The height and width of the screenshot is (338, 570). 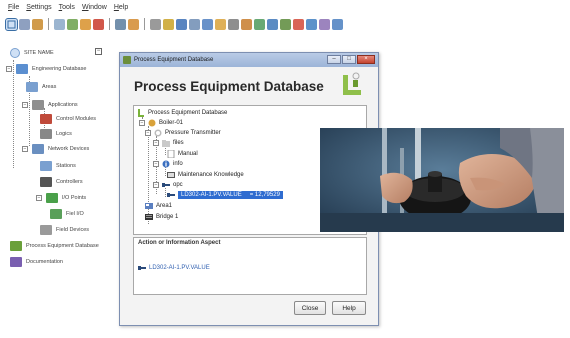 I want to click on menu-settings: Settings, so click(x=38, y=7).